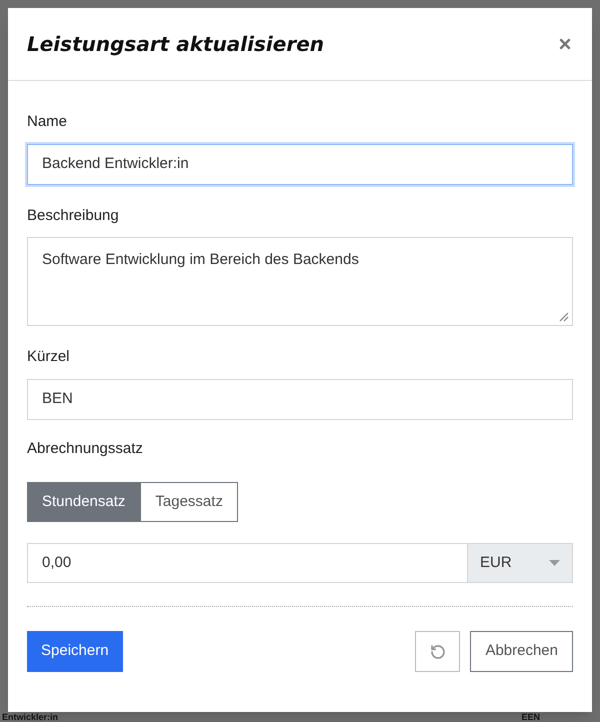 The height and width of the screenshot is (722, 600). Describe the element at coordinates (47, 122) in the screenshot. I see `field-label: Name` at that location.